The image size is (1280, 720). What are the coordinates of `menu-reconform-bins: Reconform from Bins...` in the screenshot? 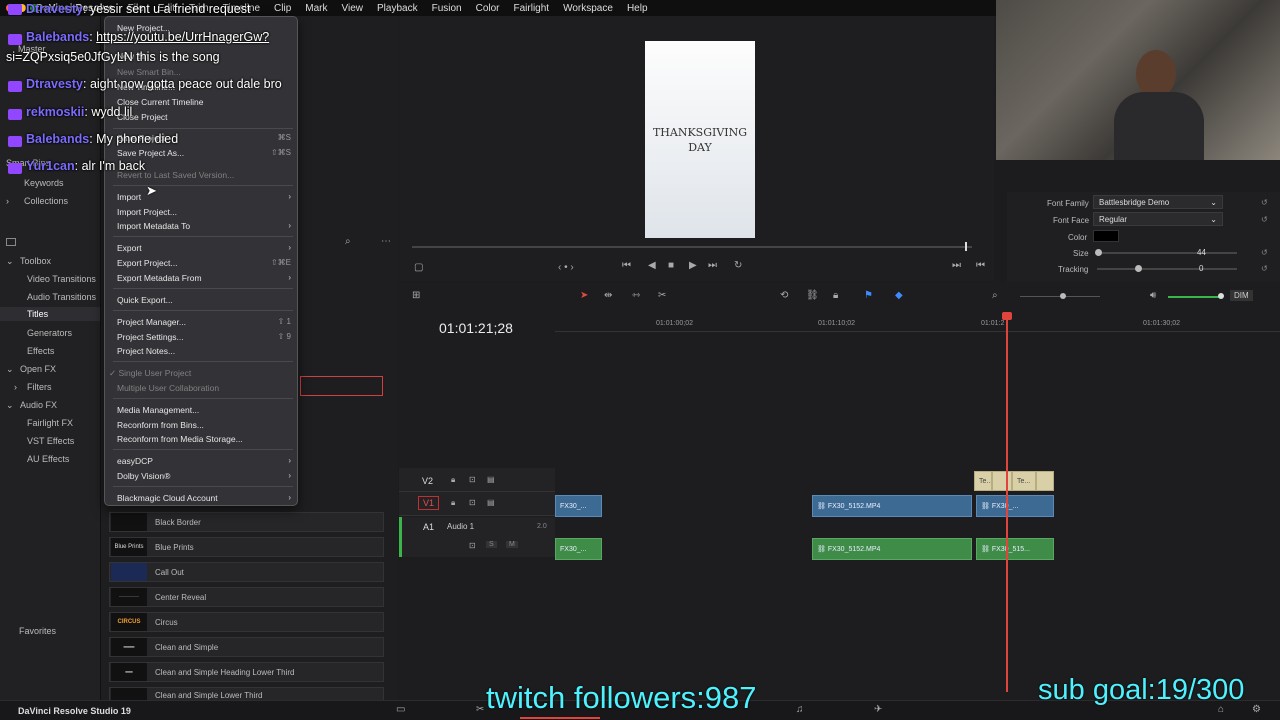 It's located at (204, 425).